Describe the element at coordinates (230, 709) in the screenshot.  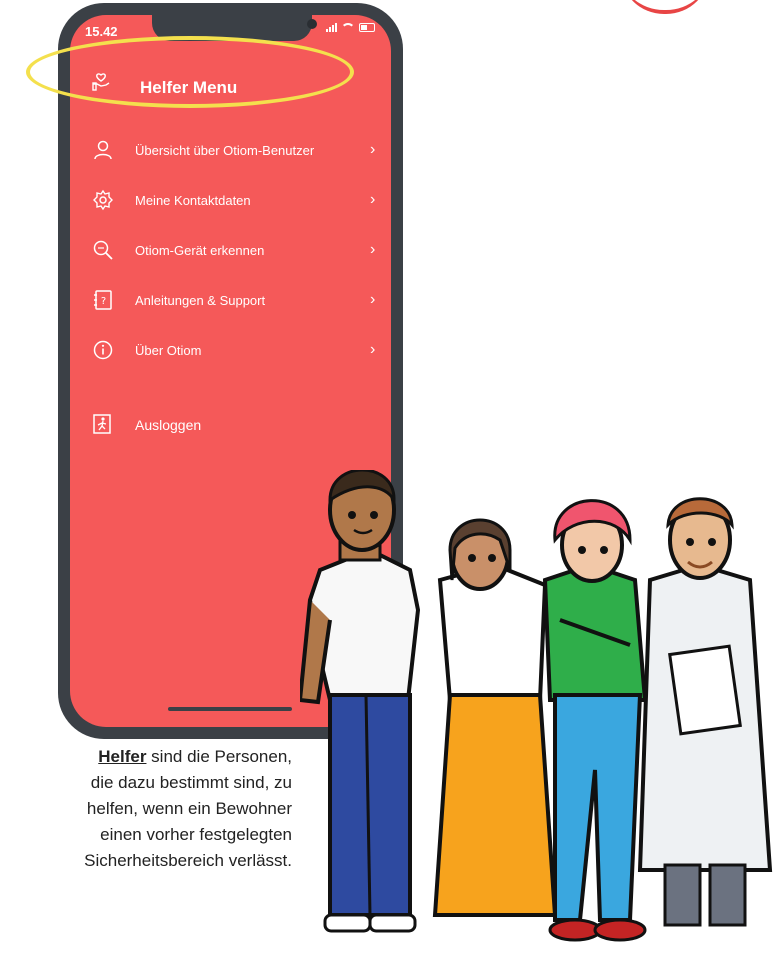
I see `home-indicator` at that location.